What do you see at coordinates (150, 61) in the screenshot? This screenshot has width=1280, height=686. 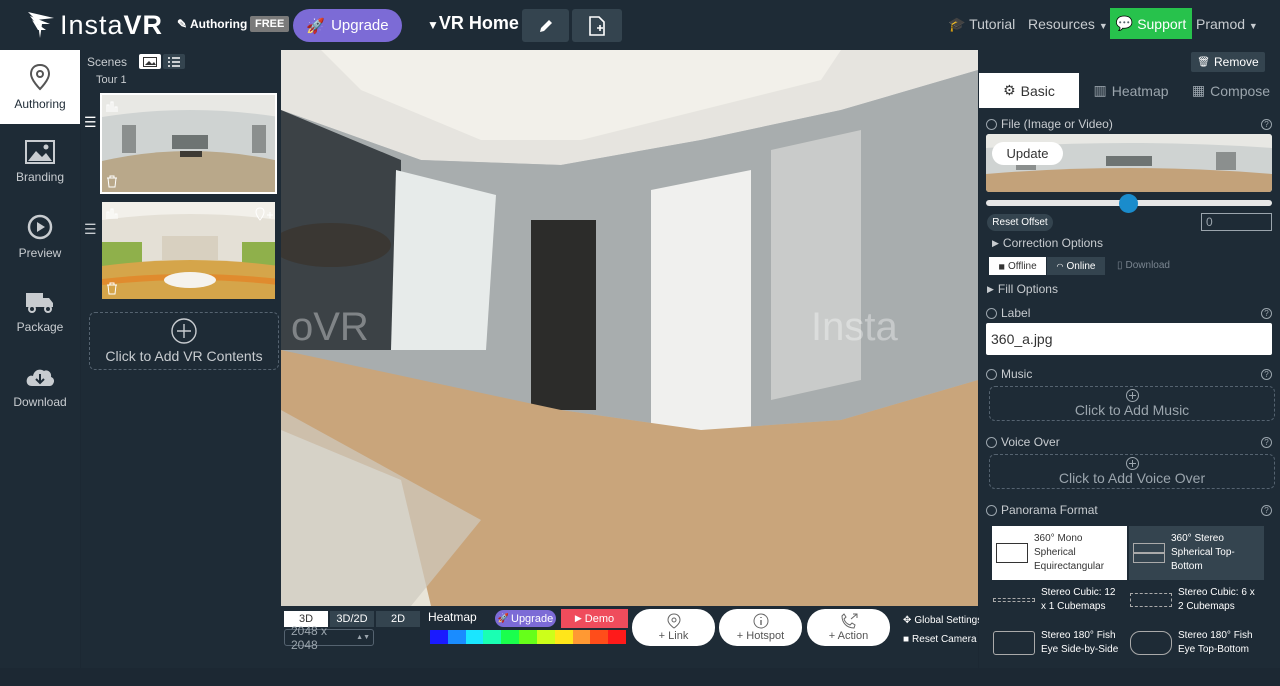 I see `thumbnail-view-button` at bounding box center [150, 61].